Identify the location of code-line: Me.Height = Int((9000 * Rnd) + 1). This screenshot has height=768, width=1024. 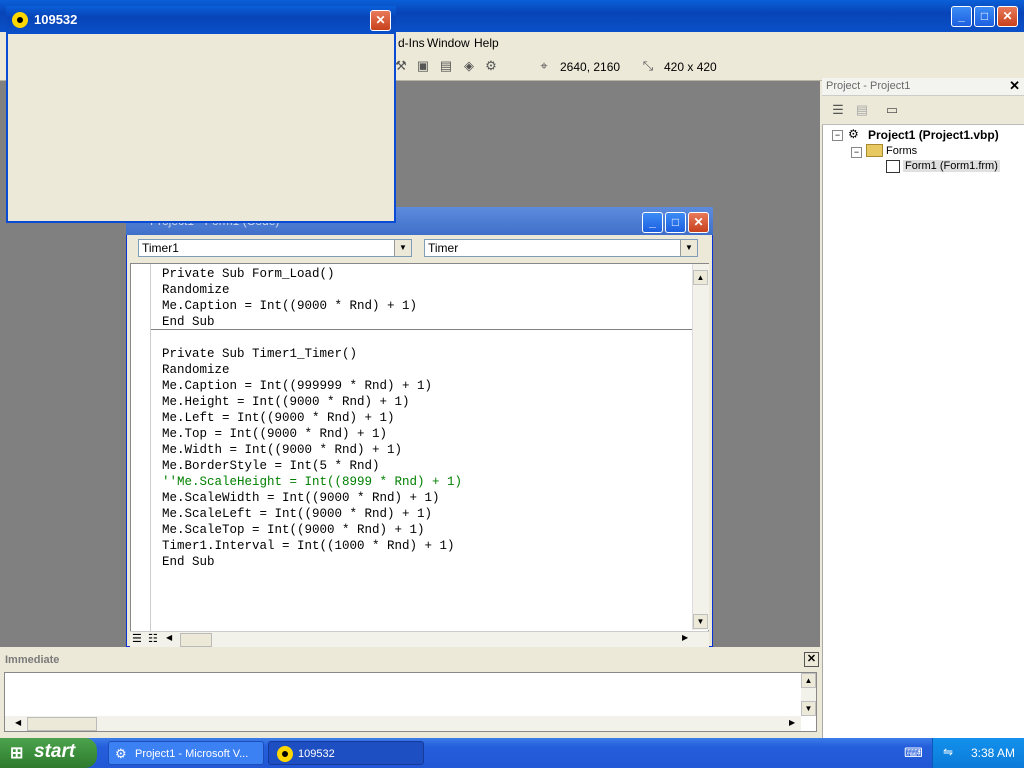
(286, 402).